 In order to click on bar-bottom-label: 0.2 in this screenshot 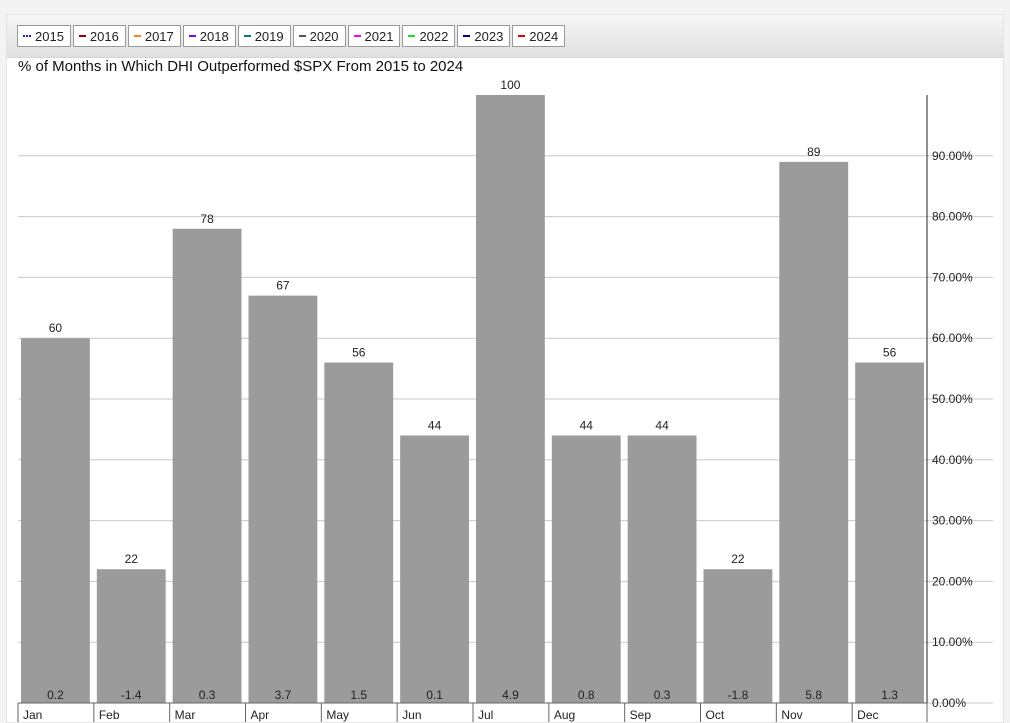, I will do `click(55, 695)`.